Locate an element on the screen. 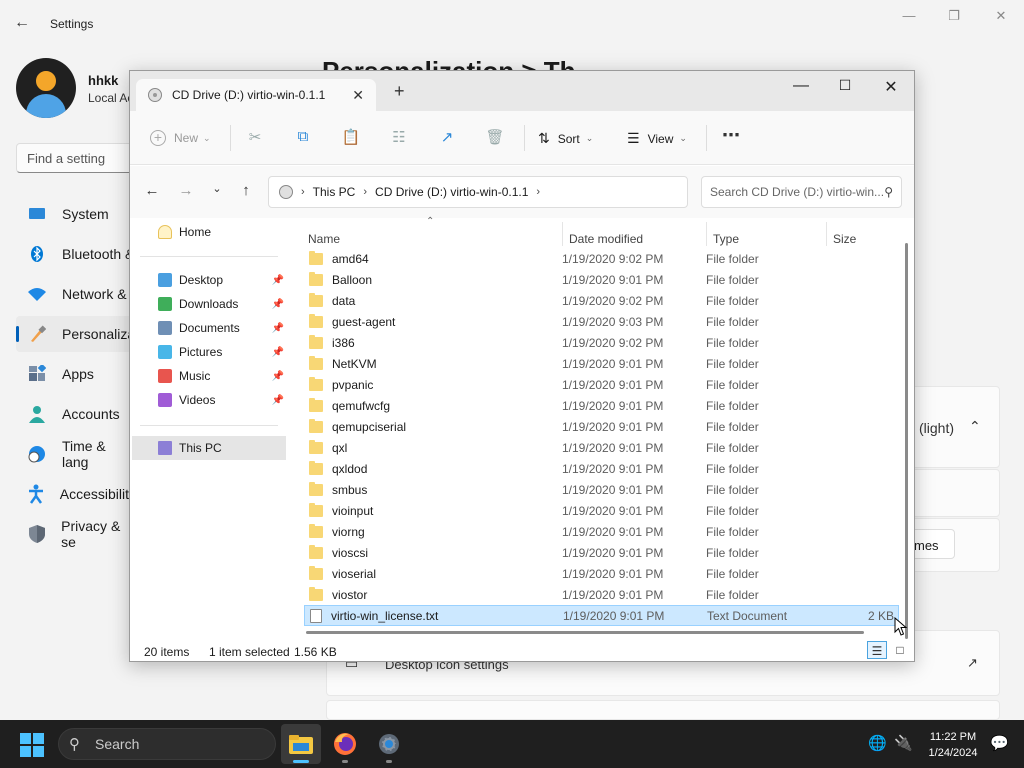 This screenshot has height=768, width=1024. details-view-icon: ☰ is located at coordinates (877, 650).